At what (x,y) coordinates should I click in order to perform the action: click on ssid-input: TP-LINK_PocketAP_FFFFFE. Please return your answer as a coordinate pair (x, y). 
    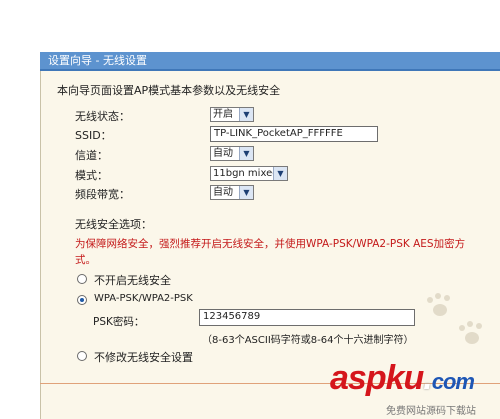
    Looking at the image, I should click on (294, 134).